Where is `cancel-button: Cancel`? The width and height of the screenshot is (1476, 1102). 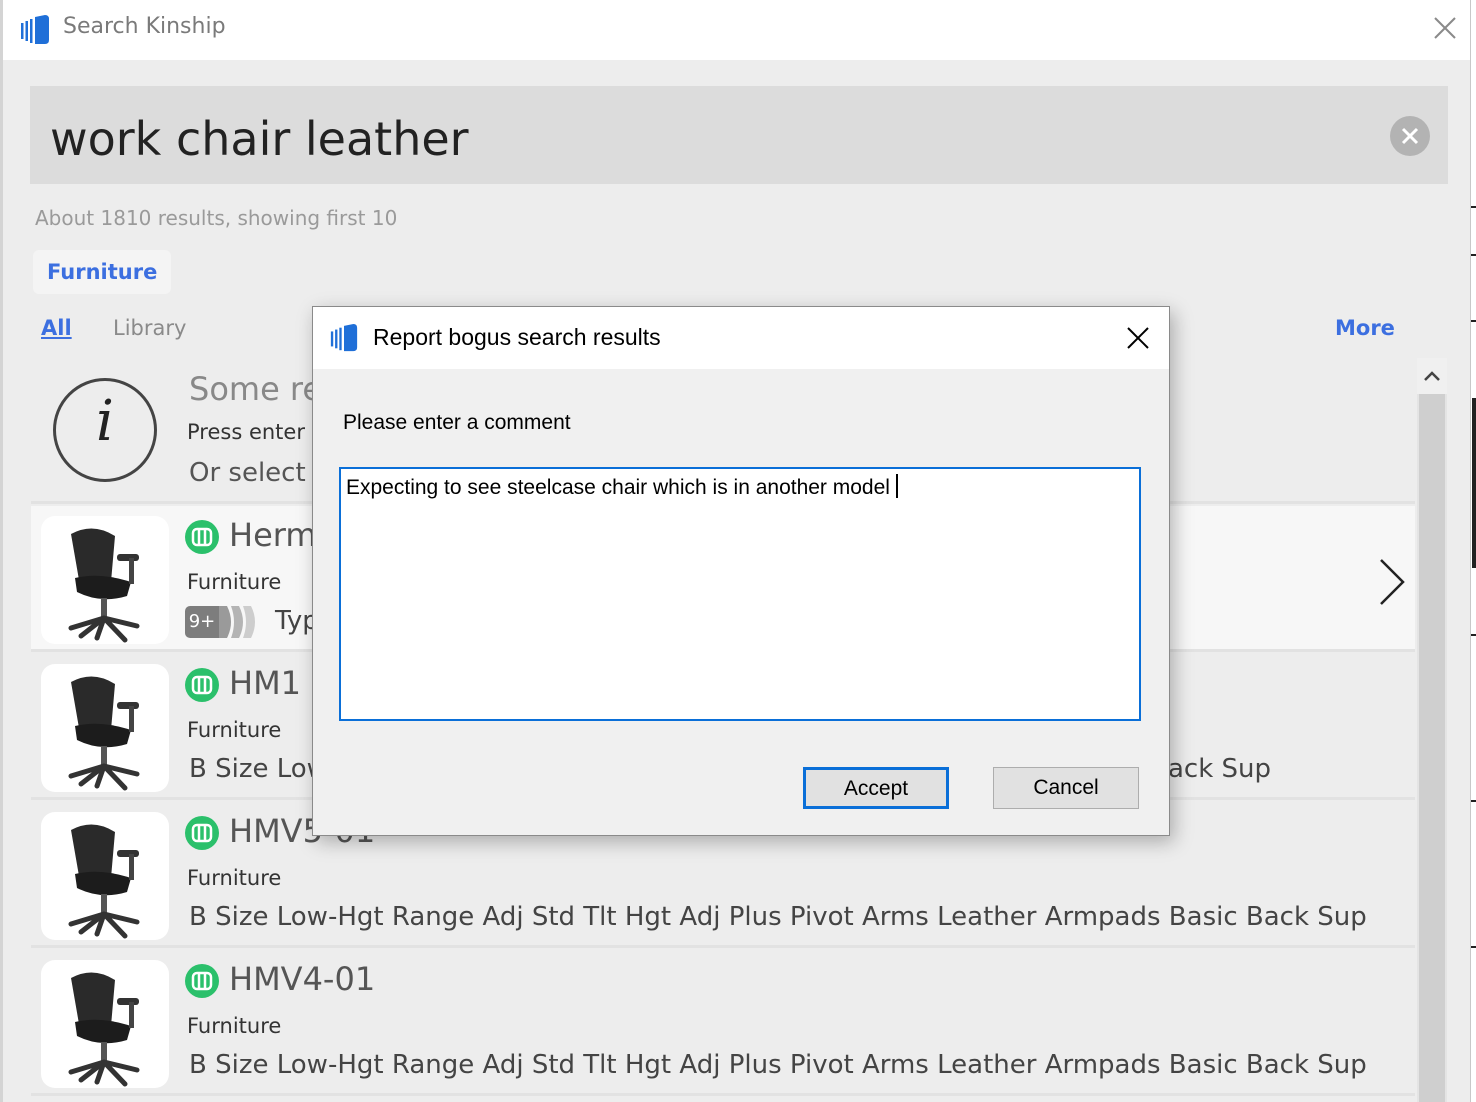 cancel-button: Cancel is located at coordinates (1066, 788).